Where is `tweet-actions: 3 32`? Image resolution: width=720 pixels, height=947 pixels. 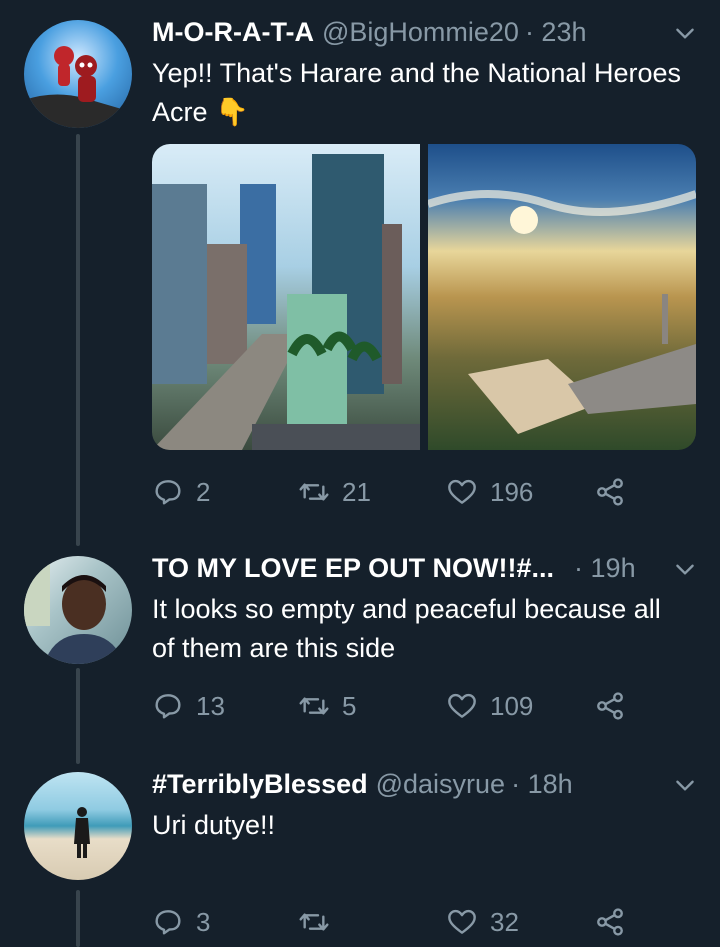 tweet-actions: 3 32 is located at coordinates (402, 922).